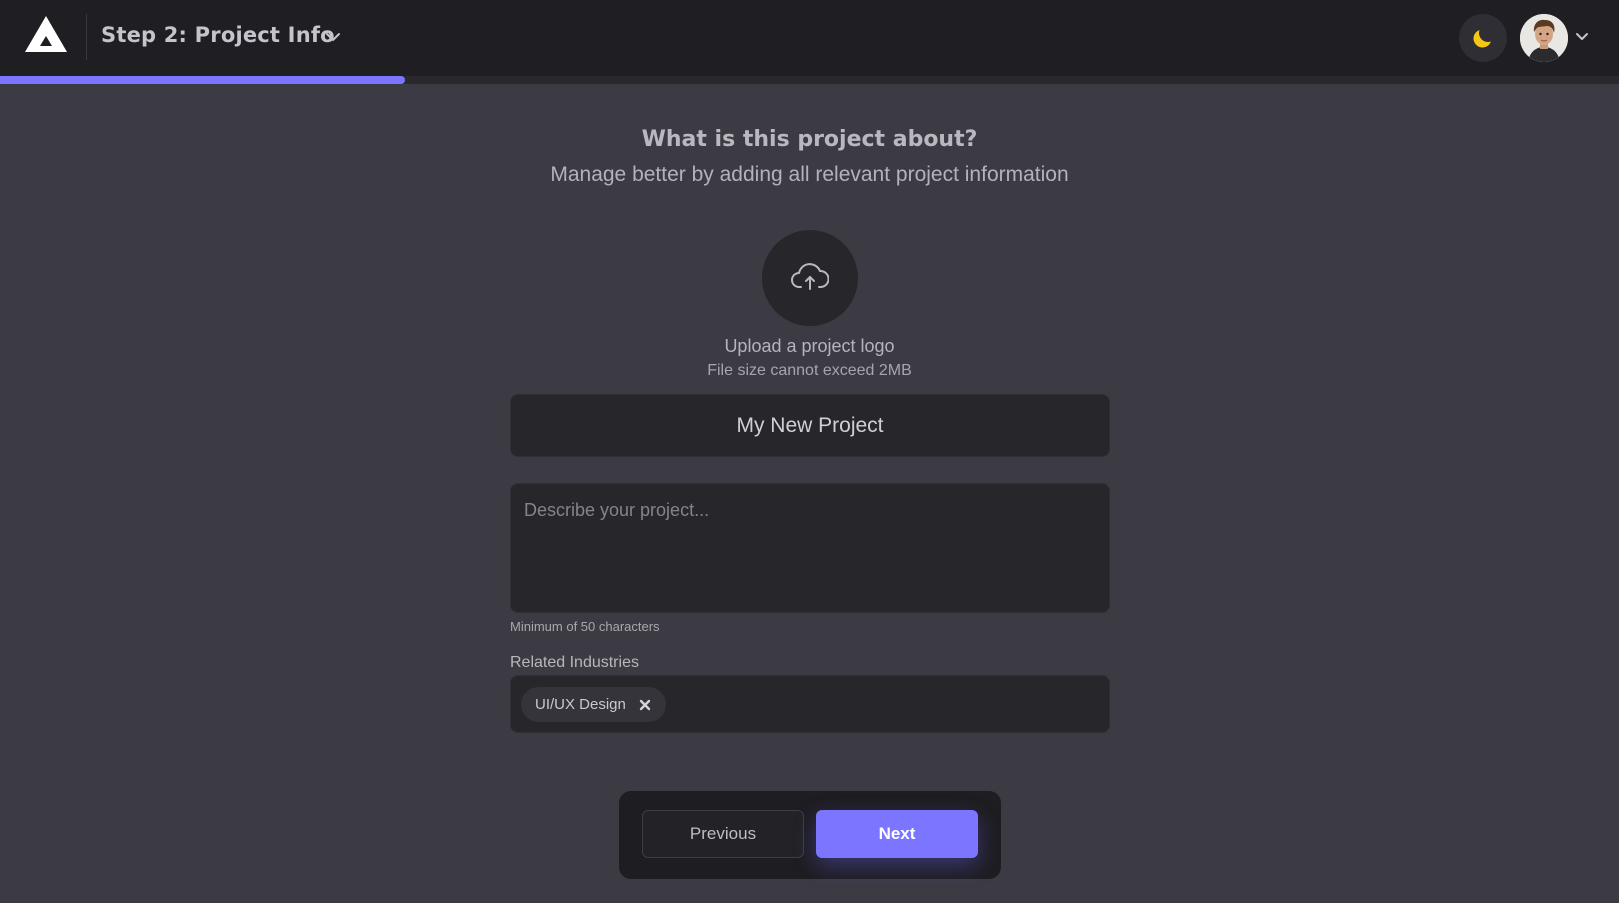  I want to click on triangle-logo-icon, so click(46, 34).